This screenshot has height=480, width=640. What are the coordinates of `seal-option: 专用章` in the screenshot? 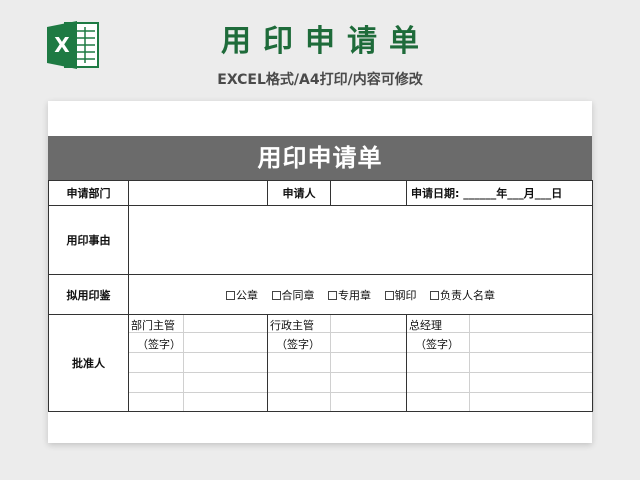 It's located at (349, 295).